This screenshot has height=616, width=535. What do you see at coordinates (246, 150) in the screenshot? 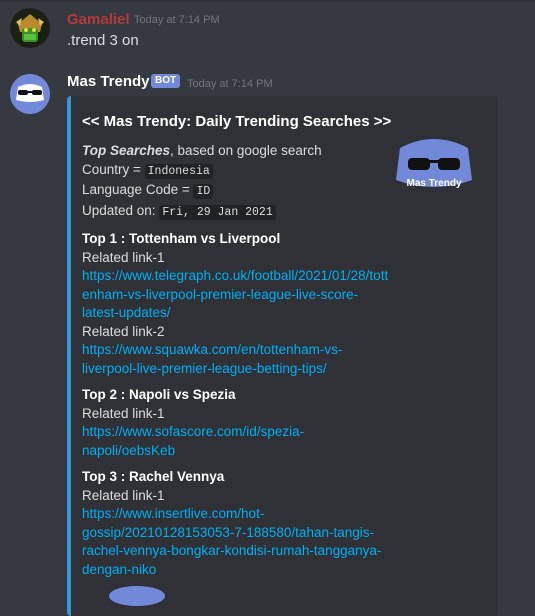
I see `top-searches-suffix: , based on google search` at bounding box center [246, 150].